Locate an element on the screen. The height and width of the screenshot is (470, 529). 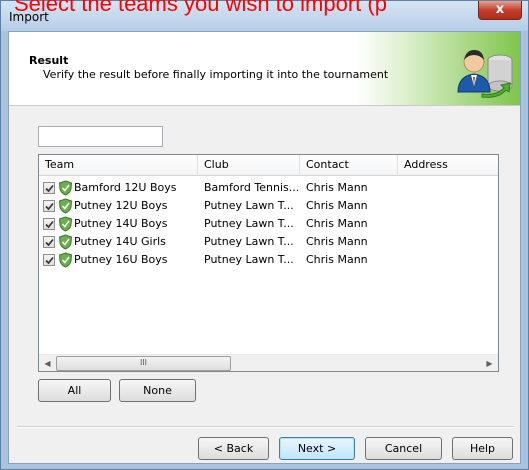
annotation-text: Select the teams you wish to import (p is located at coordinates (200, 8).